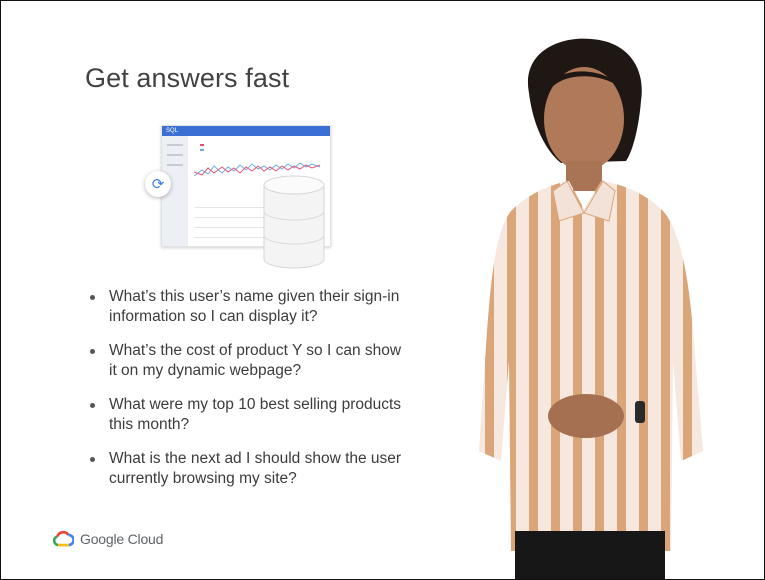 The height and width of the screenshot is (580, 765). I want to click on sql-window-titlebar: SQL, so click(246, 131).